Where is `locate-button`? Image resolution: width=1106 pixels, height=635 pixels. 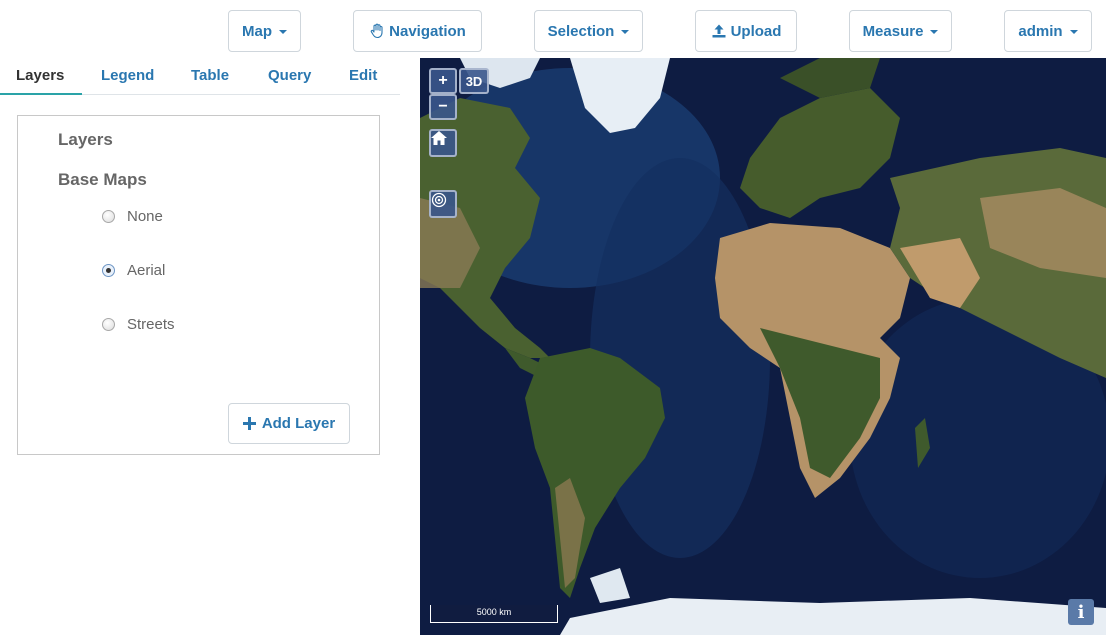 locate-button is located at coordinates (443, 204).